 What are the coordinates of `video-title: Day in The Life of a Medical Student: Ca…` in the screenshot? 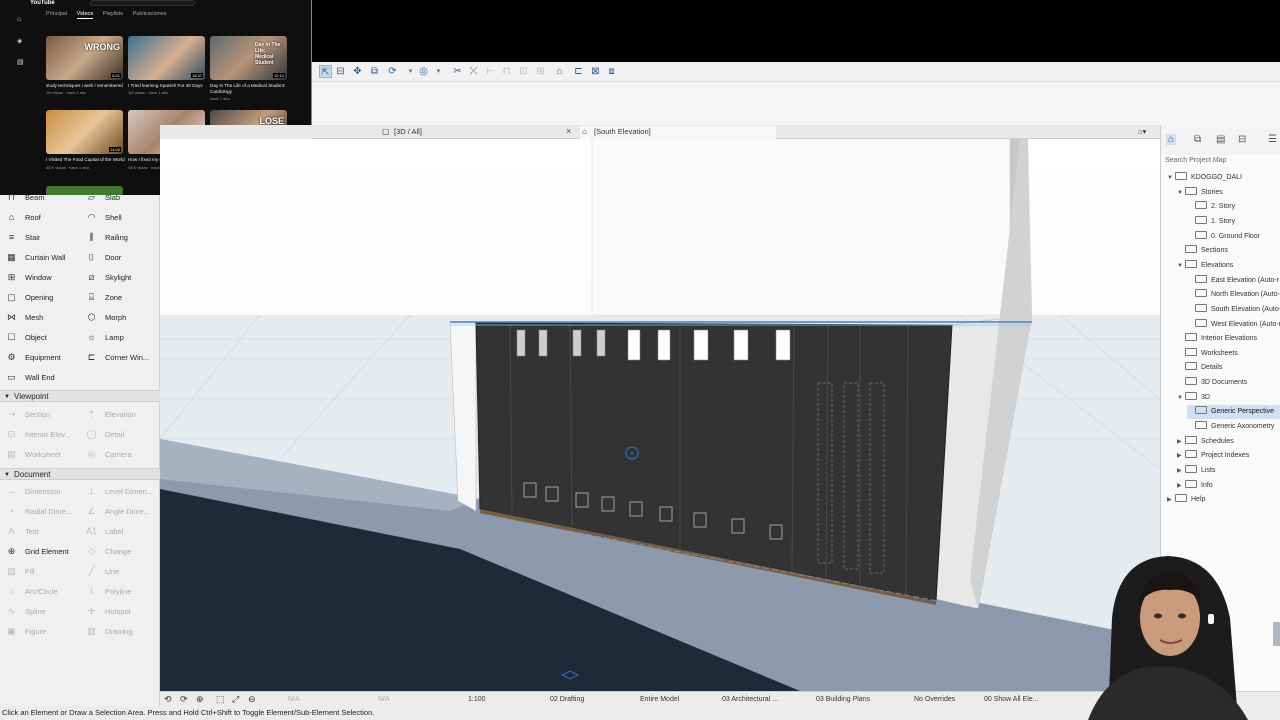 It's located at (250, 88).